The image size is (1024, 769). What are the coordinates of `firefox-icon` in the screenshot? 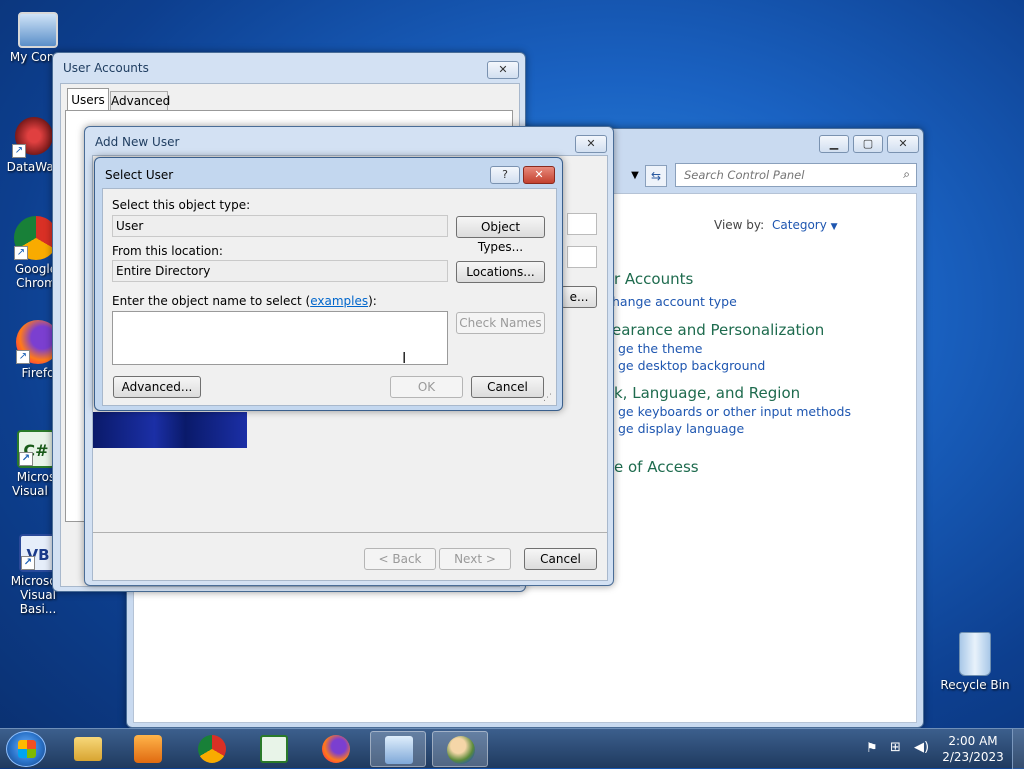 It's located at (336, 749).